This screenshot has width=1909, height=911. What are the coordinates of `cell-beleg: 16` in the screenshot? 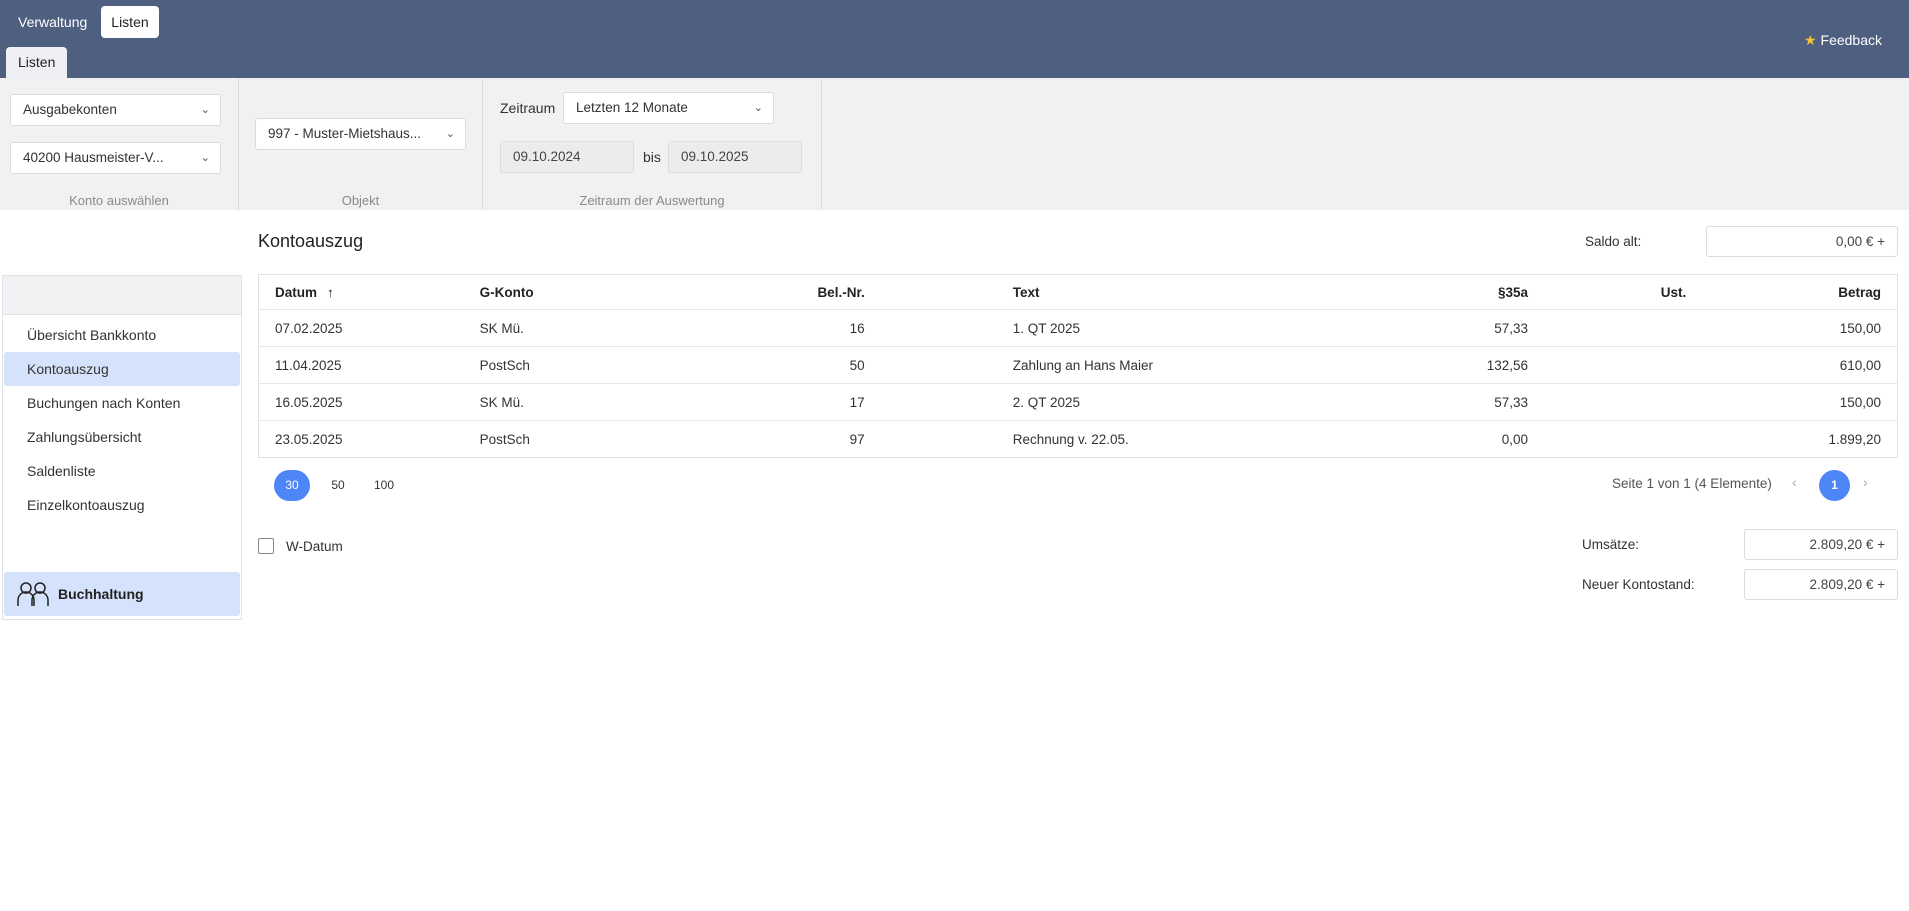 It's located at (857, 328).